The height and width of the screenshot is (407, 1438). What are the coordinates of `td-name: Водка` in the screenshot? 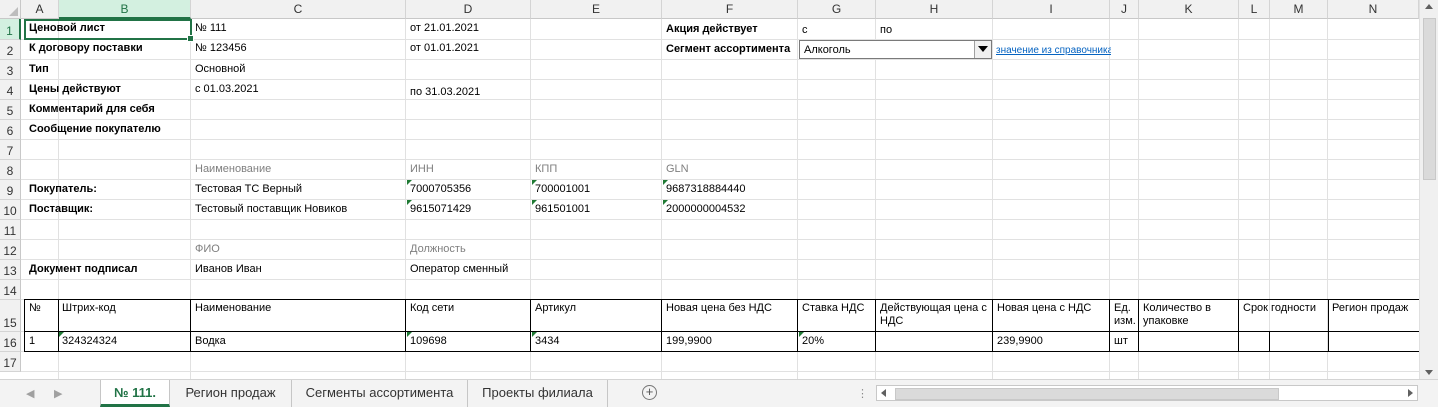 It's located at (209, 341).